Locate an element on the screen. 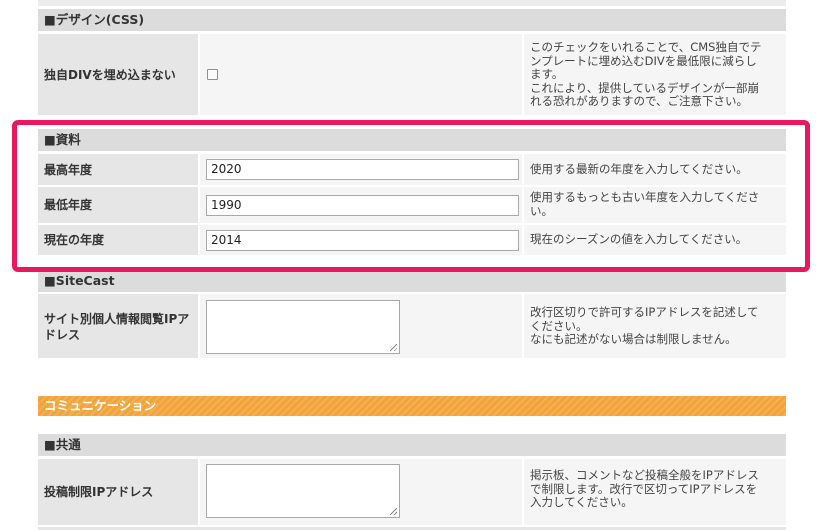 The image size is (821, 530). input-cell-post-ip is located at coordinates (361, 492).